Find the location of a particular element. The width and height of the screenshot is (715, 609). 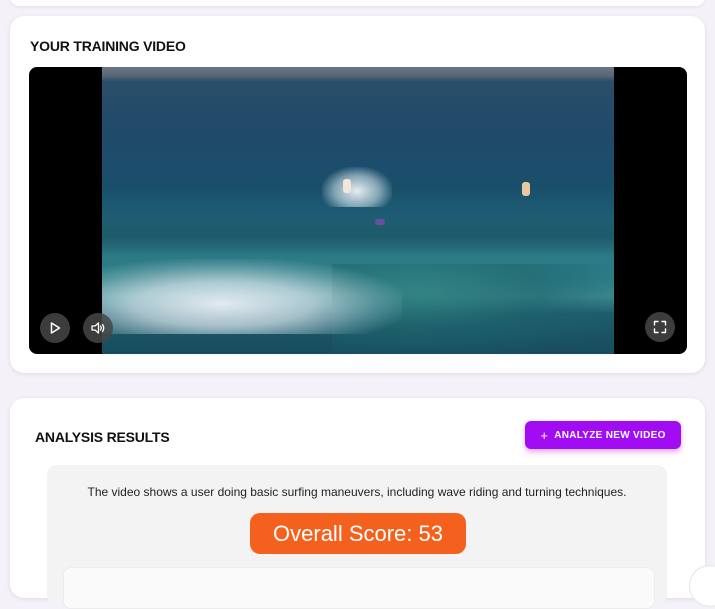

video-card-title: YOUR TRAINING VIDEO is located at coordinates (108, 46).